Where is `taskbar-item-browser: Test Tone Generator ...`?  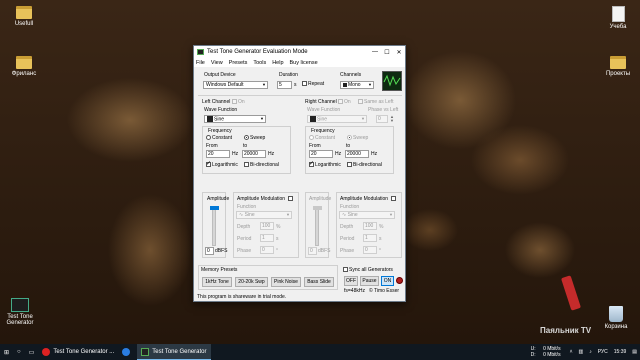
taskbar-item-browser: Test Tone Generator ... is located at coordinates (78, 352).